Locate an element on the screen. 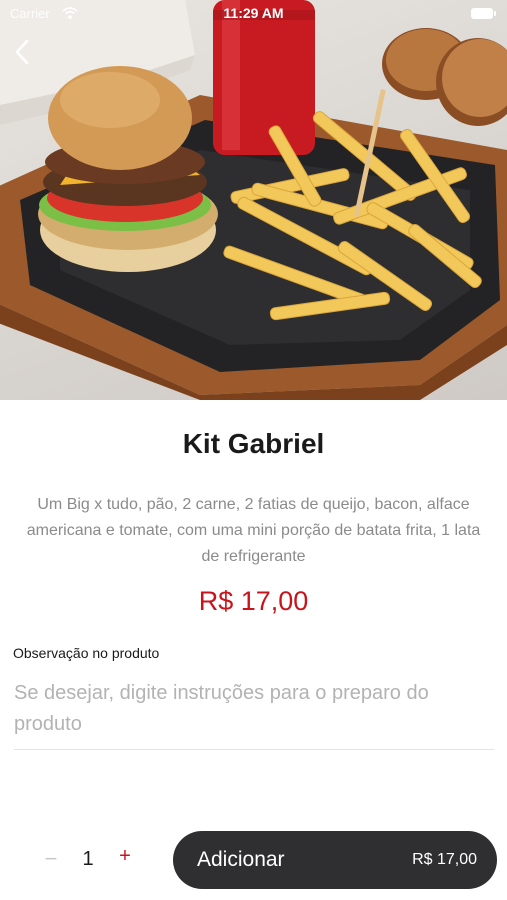 The height and width of the screenshot is (900, 507). status-bar: Carrier 11:29 AM is located at coordinates (253, 14).